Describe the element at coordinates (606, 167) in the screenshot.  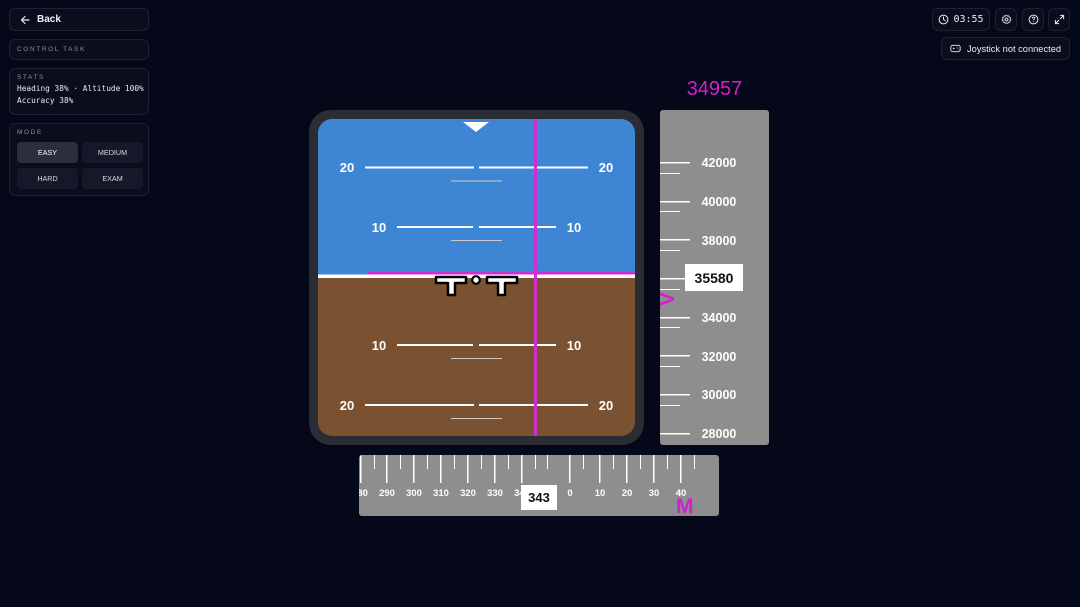
I see `pitch-label-up-20-right: 20` at that location.